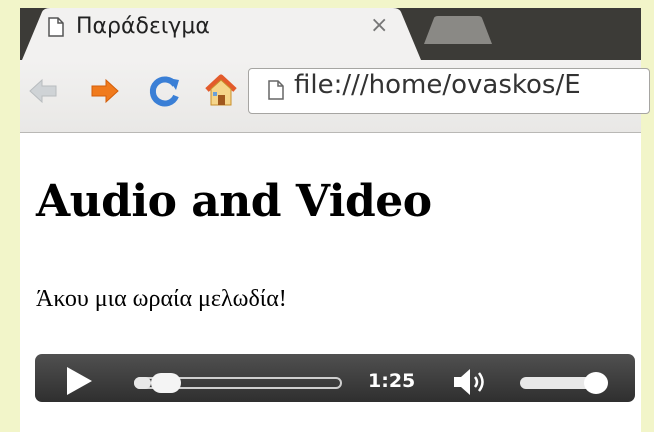  What do you see at coordinates (143, 26) in the screenshot?
I see `tab-title: Παράδειγμα` at bounding box center [143, 26].